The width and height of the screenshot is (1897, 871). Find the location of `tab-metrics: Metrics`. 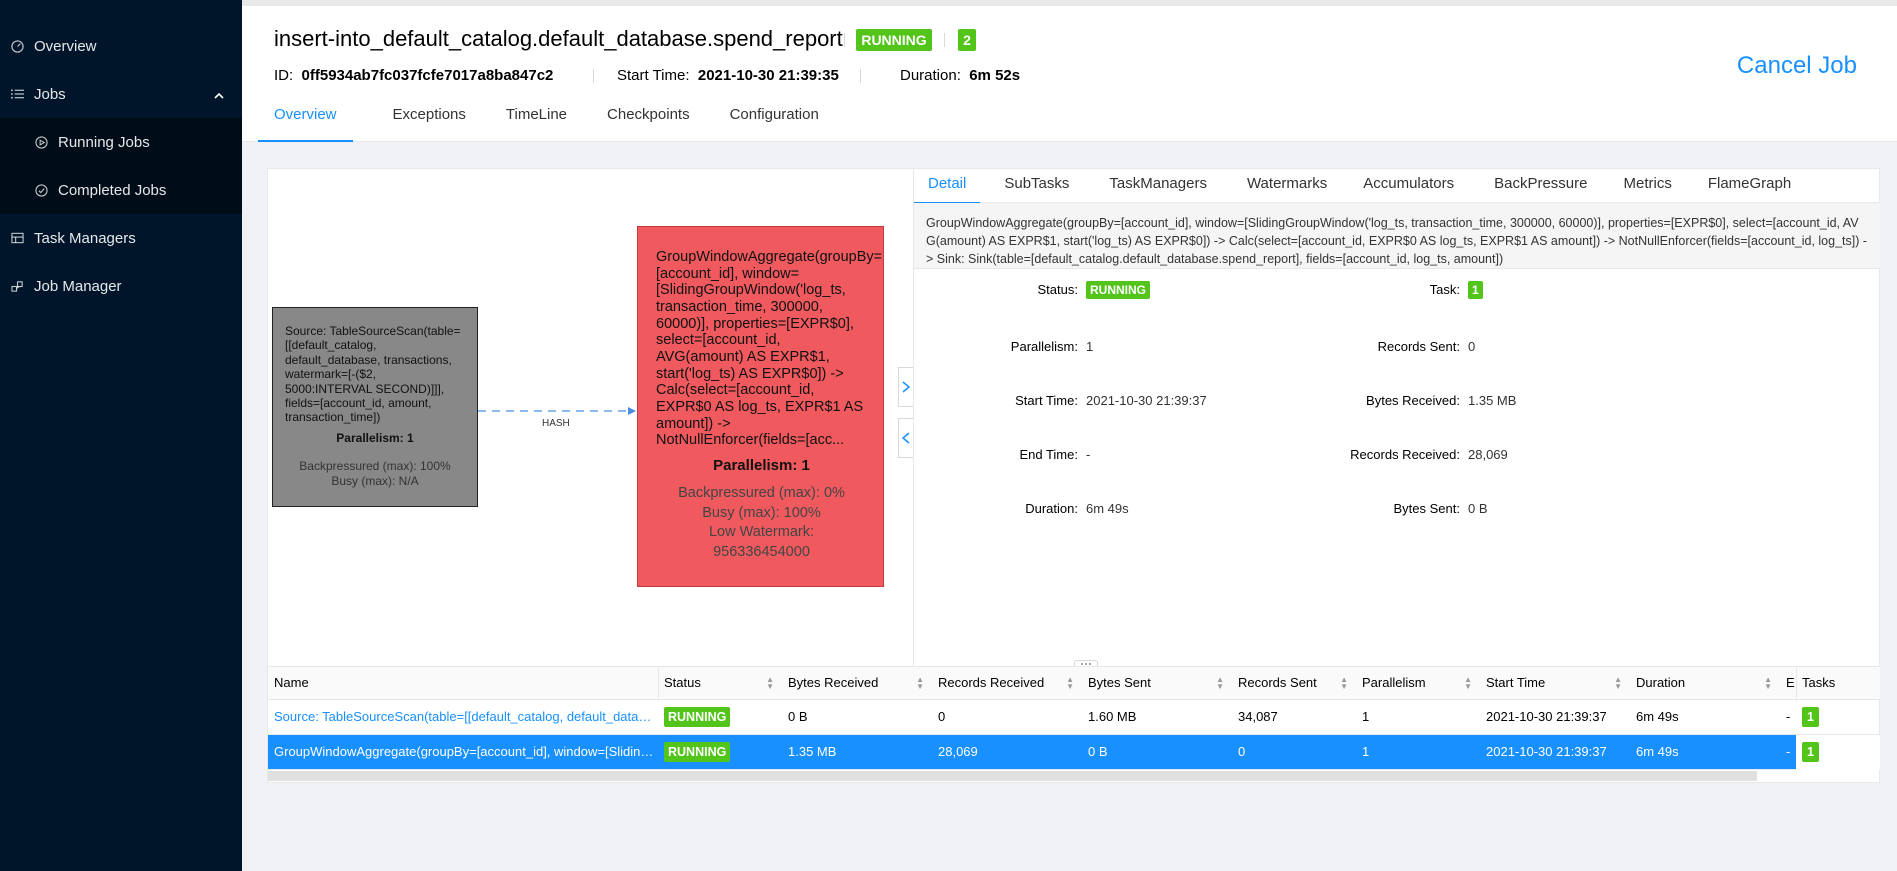

tab-metrics: Metrics is located at coordinates (1647, 186).